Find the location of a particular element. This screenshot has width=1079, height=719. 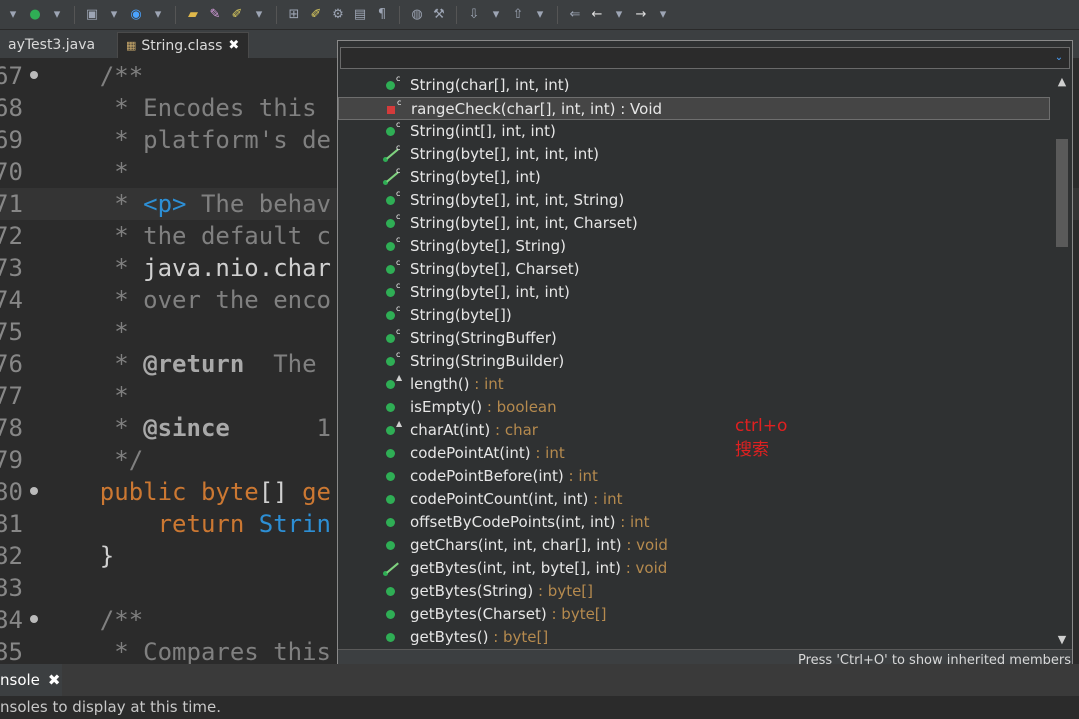

member-signature: rangeCheck(char[], int, int) : Void is located at coordinates (537, 109).